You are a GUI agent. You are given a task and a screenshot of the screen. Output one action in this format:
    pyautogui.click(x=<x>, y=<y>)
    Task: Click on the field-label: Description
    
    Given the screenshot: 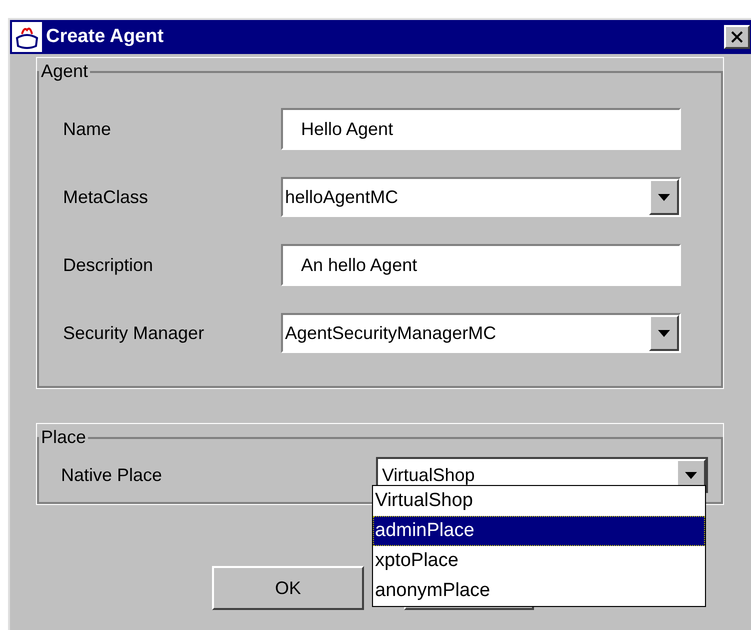 What is the action you would take?
    pyautogui.click(x=108, y=265)
    